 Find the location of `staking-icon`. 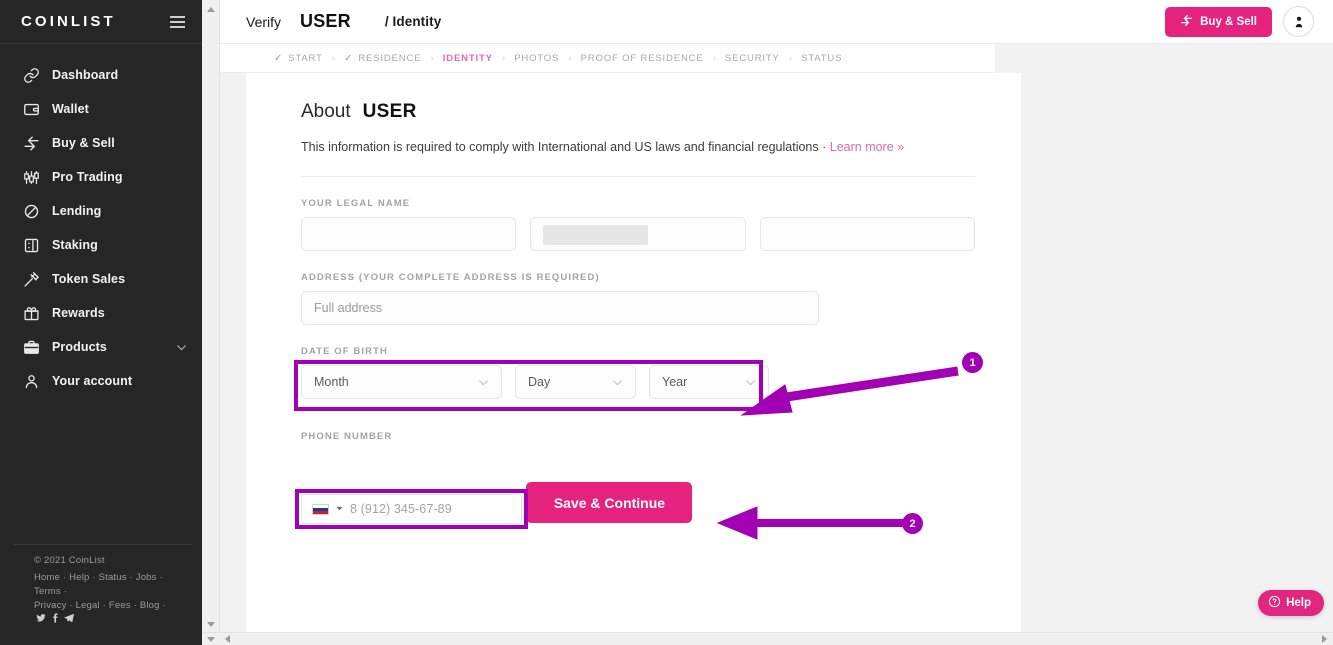

staking-icon is located at coordinates (31, 245).